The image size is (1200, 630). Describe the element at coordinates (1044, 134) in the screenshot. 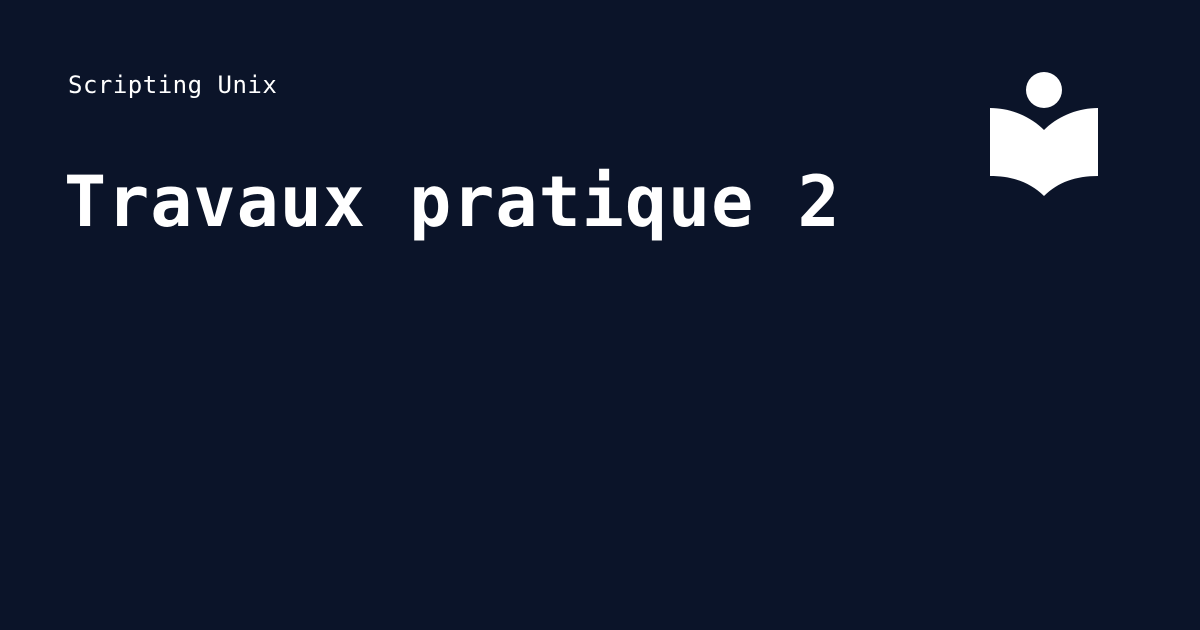

I see `reader-book-icon` at that location.